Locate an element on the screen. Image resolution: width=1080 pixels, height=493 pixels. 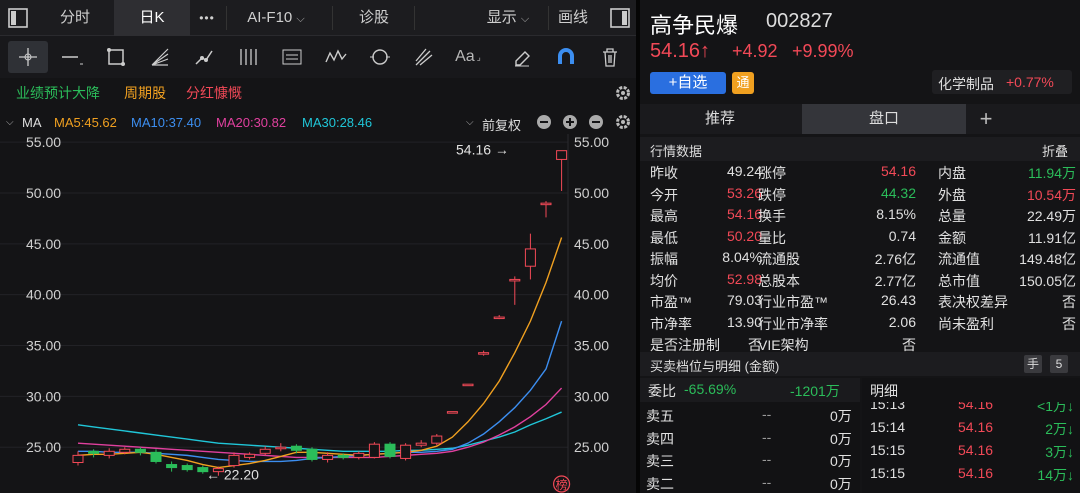
tab-diagnose: 诊股 is located at coordinates (374, 18).